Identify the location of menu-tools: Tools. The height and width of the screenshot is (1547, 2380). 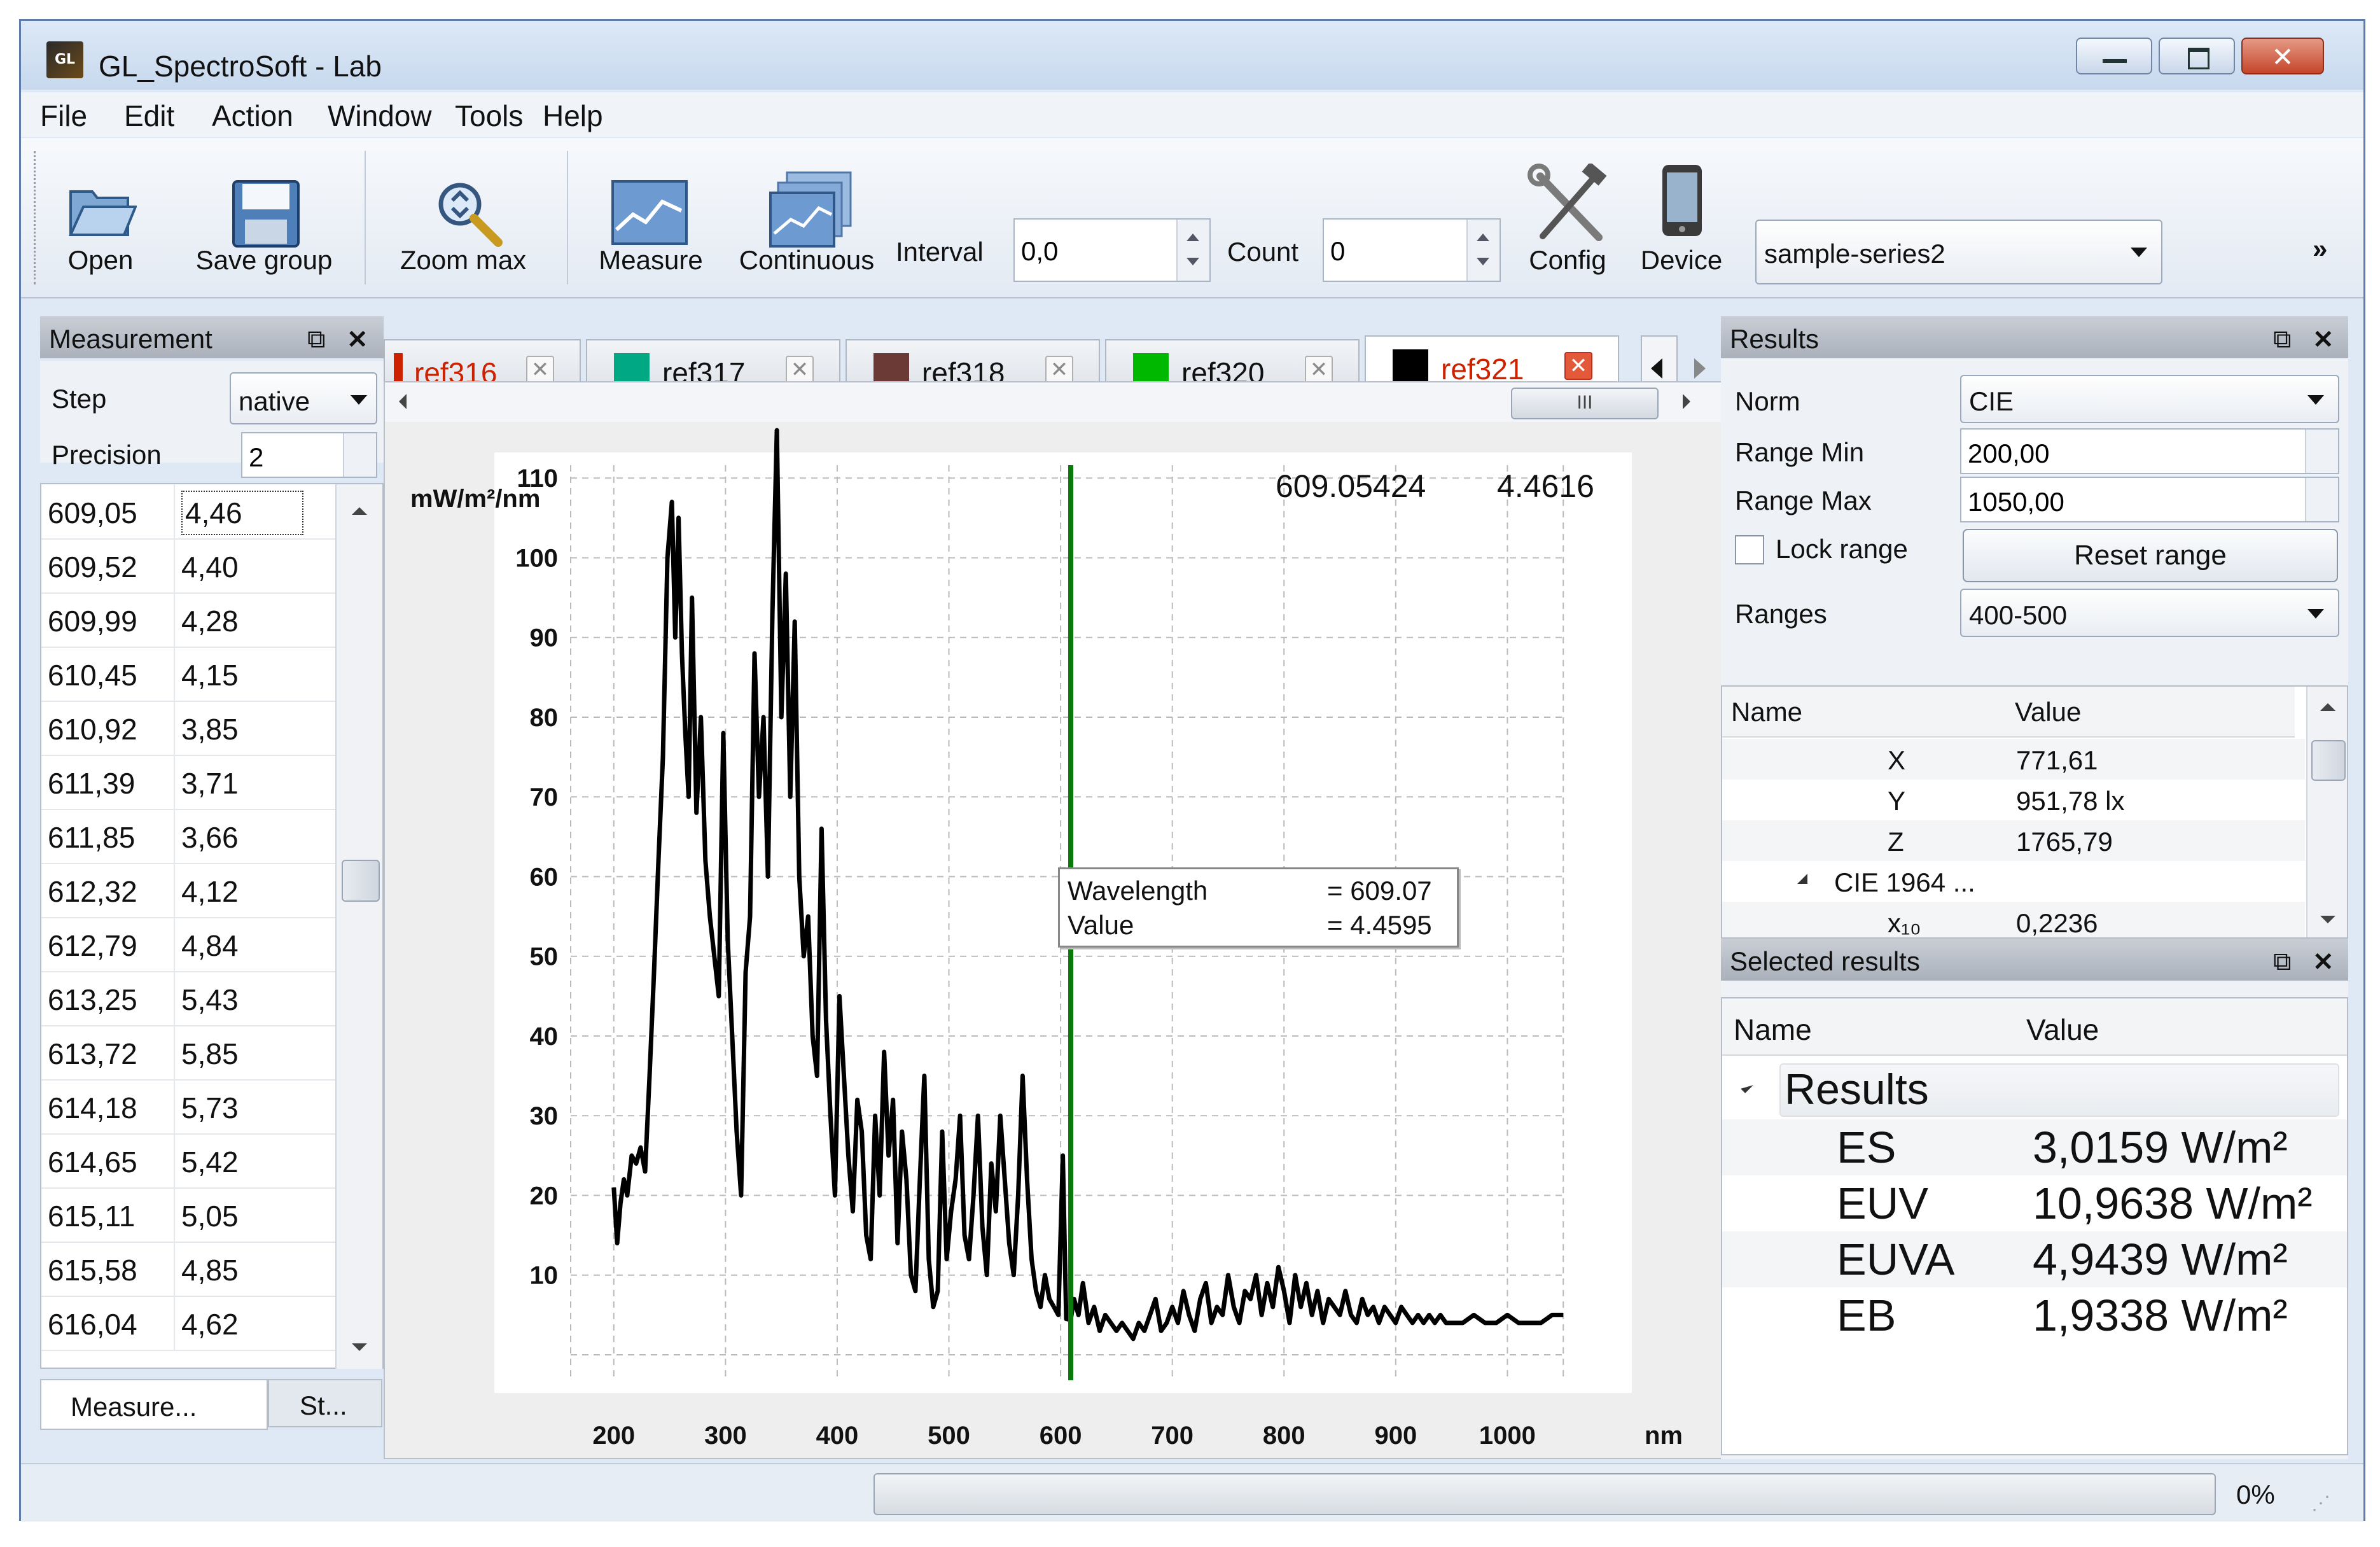
(489, 116).